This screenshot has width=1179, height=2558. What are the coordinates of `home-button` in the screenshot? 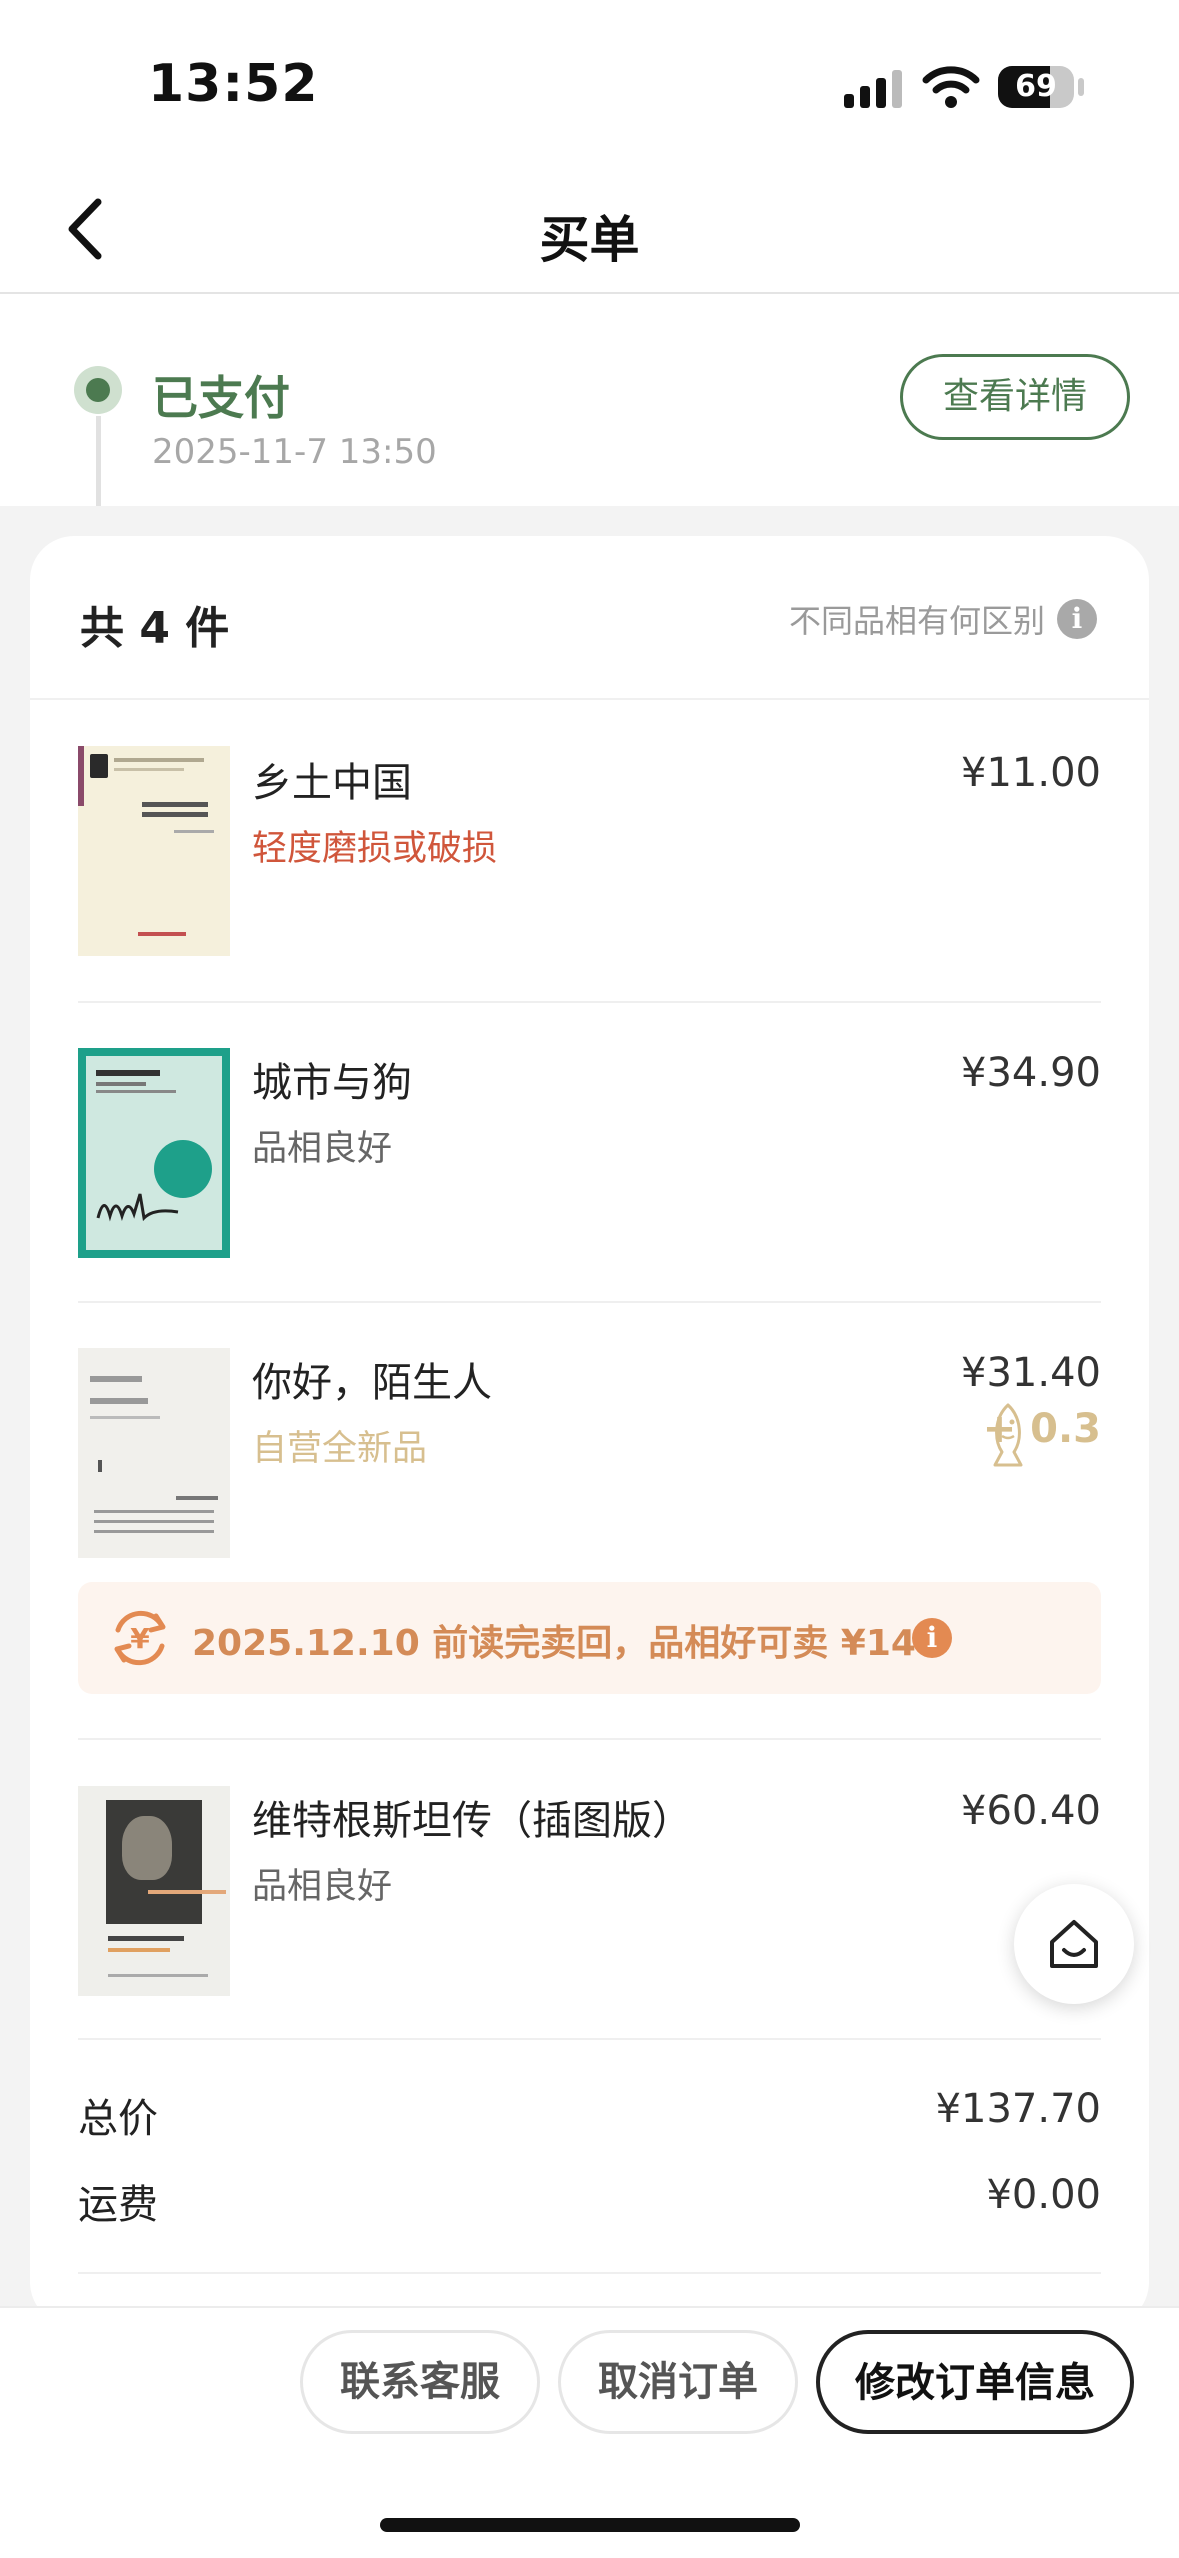 It's located at (1074, 1944).